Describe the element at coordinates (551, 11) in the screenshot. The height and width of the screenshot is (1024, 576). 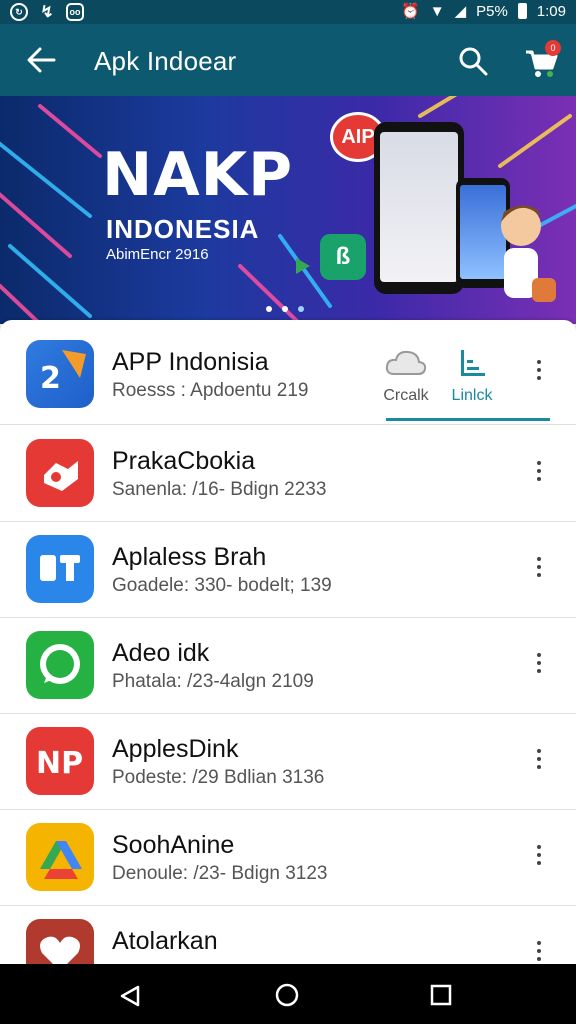
I see `clock: 1:09` at that location.